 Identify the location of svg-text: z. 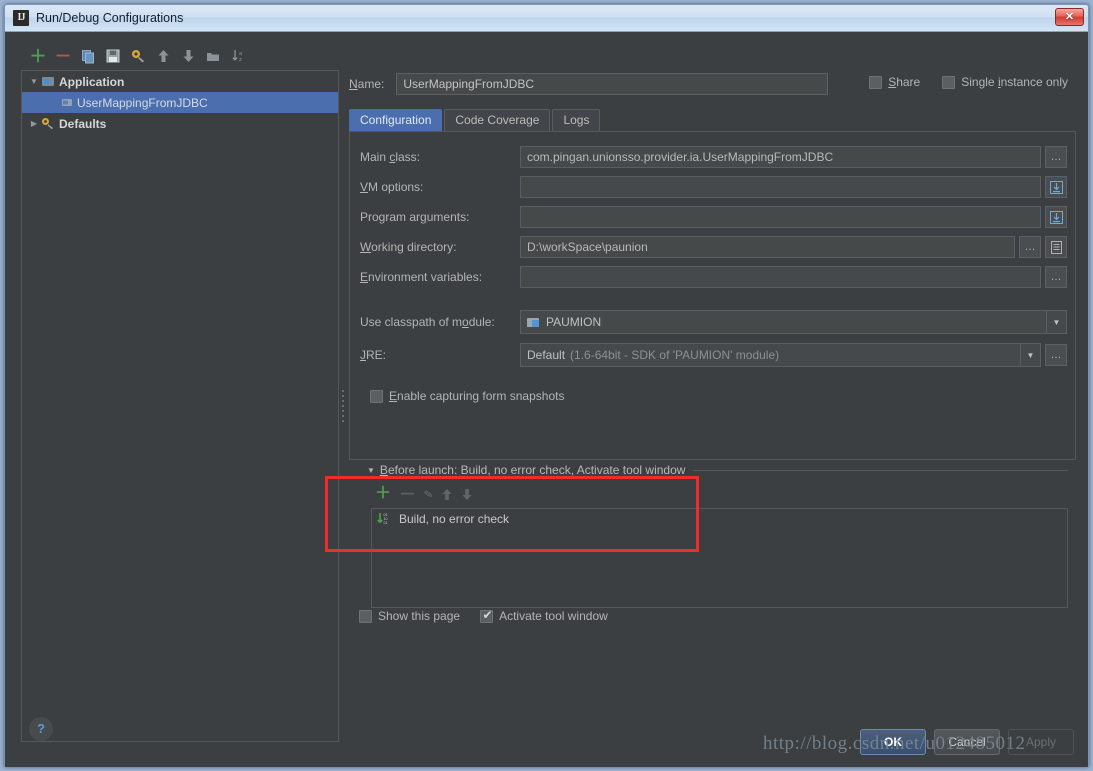
(240, 60).